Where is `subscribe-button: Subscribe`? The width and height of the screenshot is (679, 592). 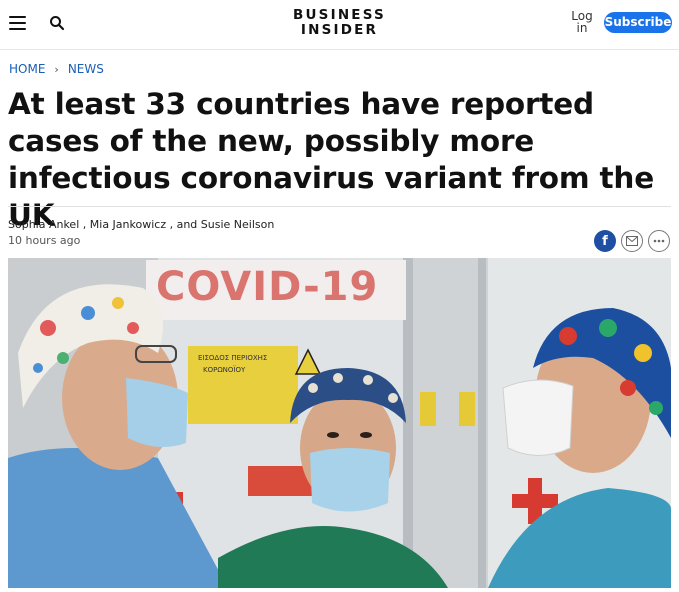 subscribe-button: Subscribe is located at coordinates (638, 22).